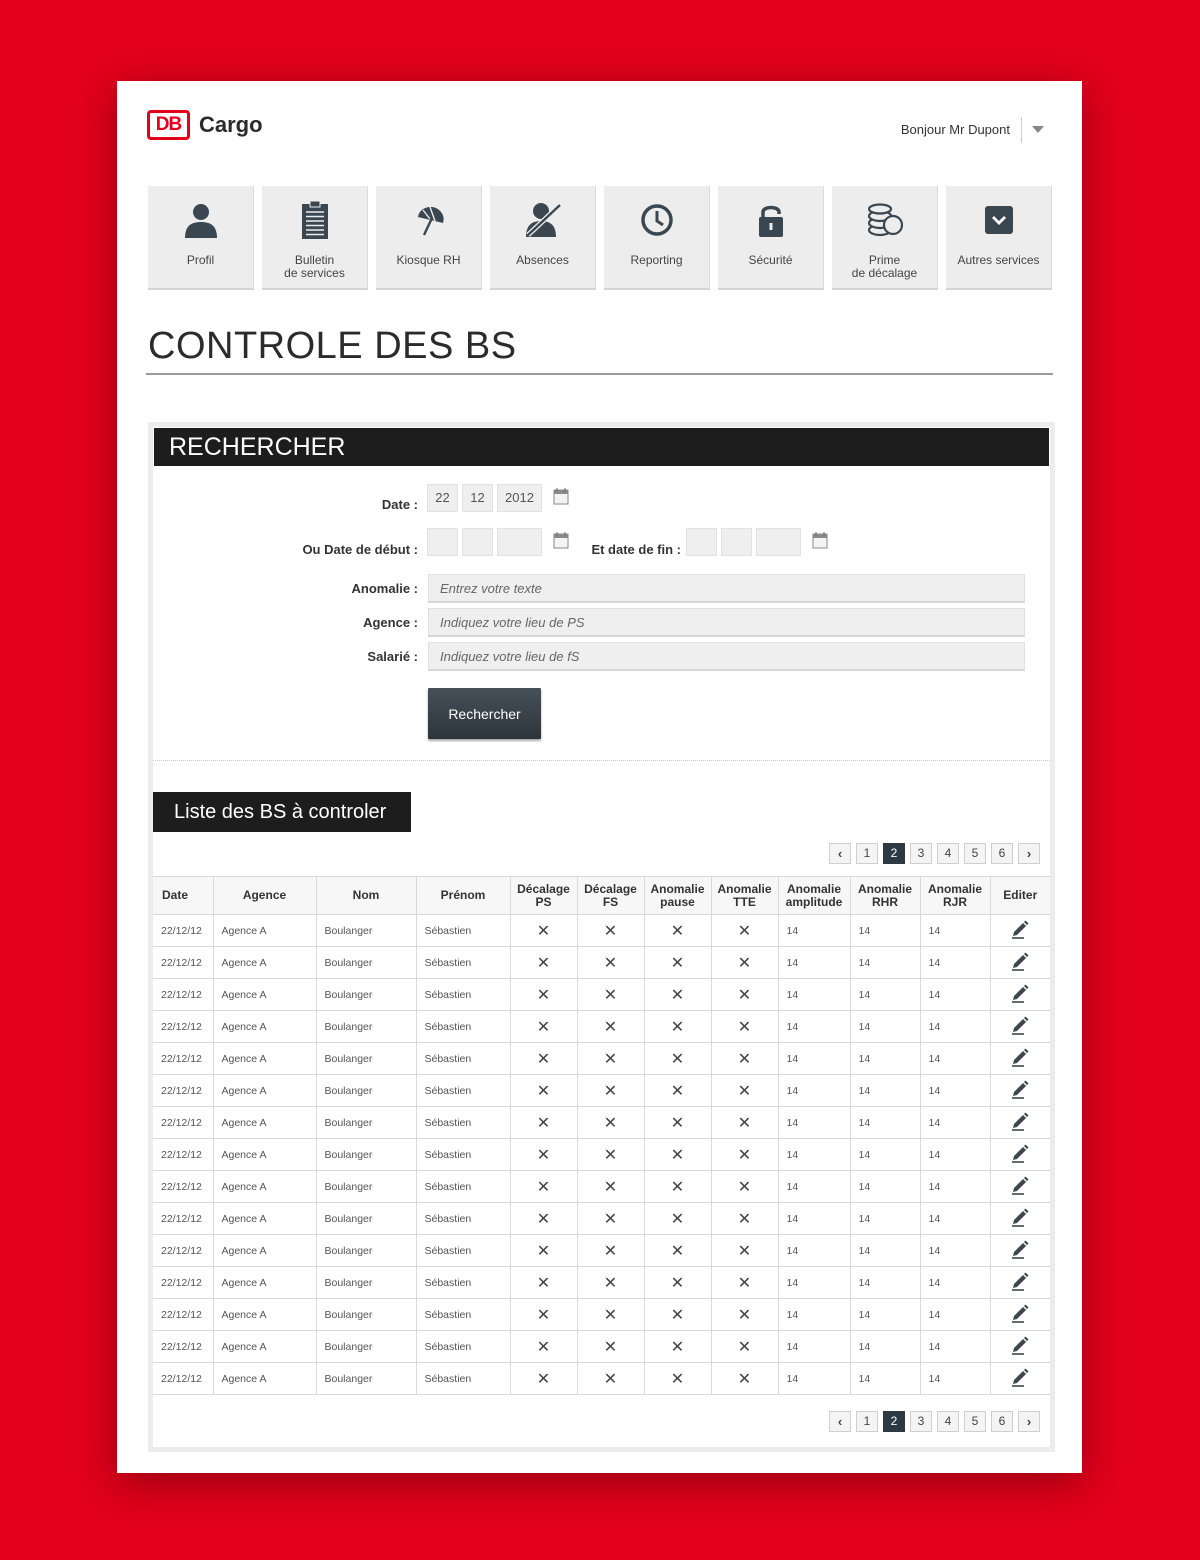  I want to click on header-divider, so click(1021, 130).